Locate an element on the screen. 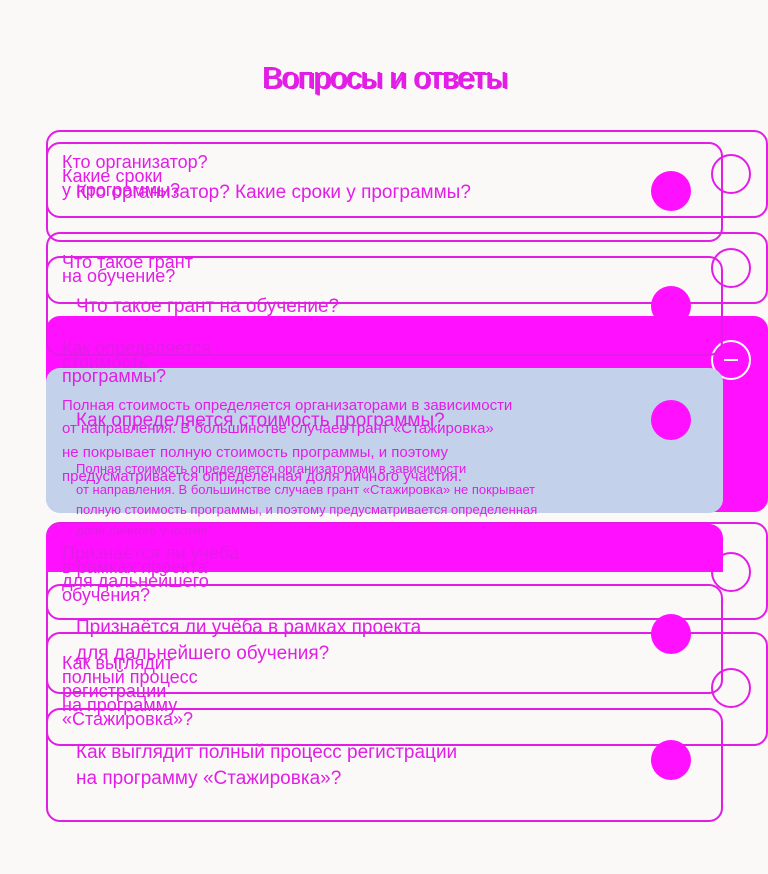 This screenshot has height=874, width=768. faq-question: Признаётся ли учёба в рамках проекта is located at coordinates (249, 627).